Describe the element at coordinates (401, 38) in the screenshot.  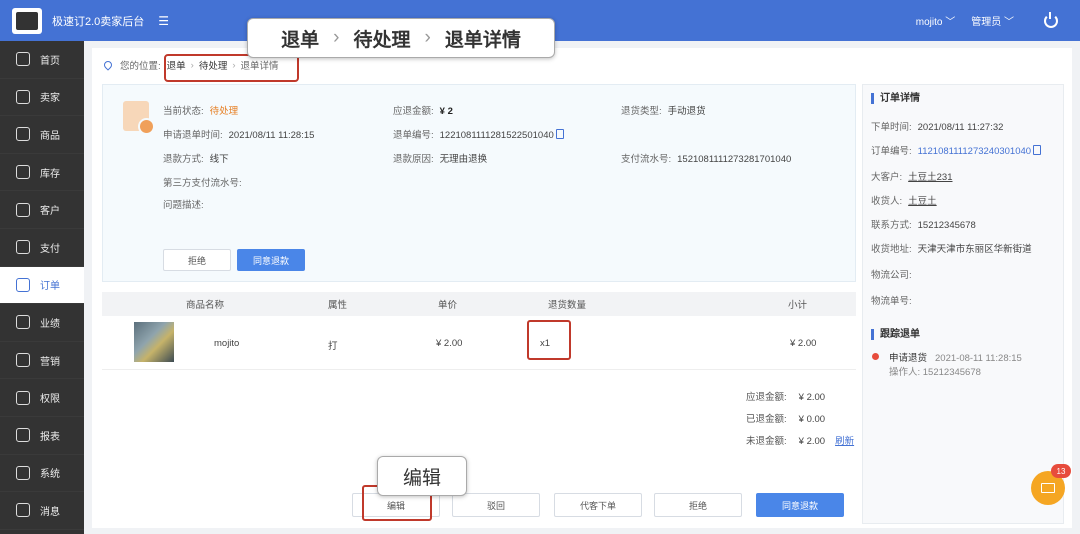
I see `breadcrumb-callout: 退单 › 待处理 › 退单详情` at that location.